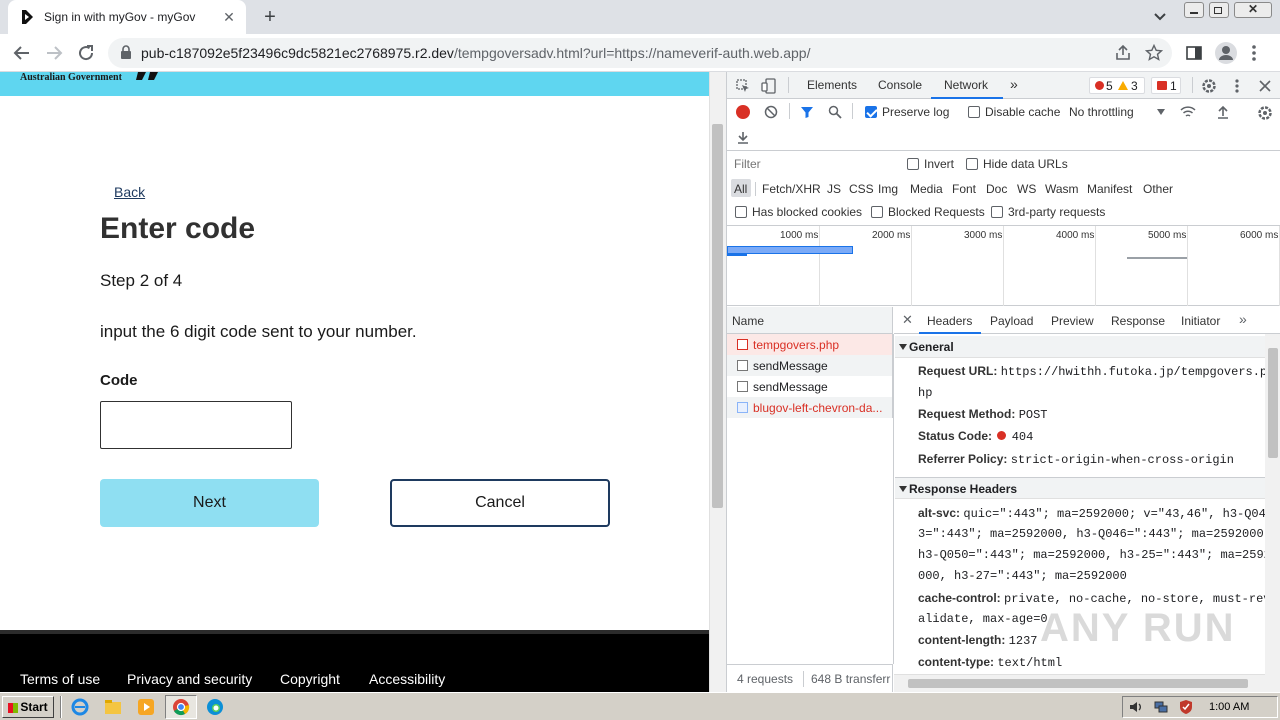 Image resolution: width=1280 pixels, height=720 pixels. What do you see at coordinates (1101, 112) in the screenshot?
I see `throttling-select: No throttling` at bounding box center [1101, 112].